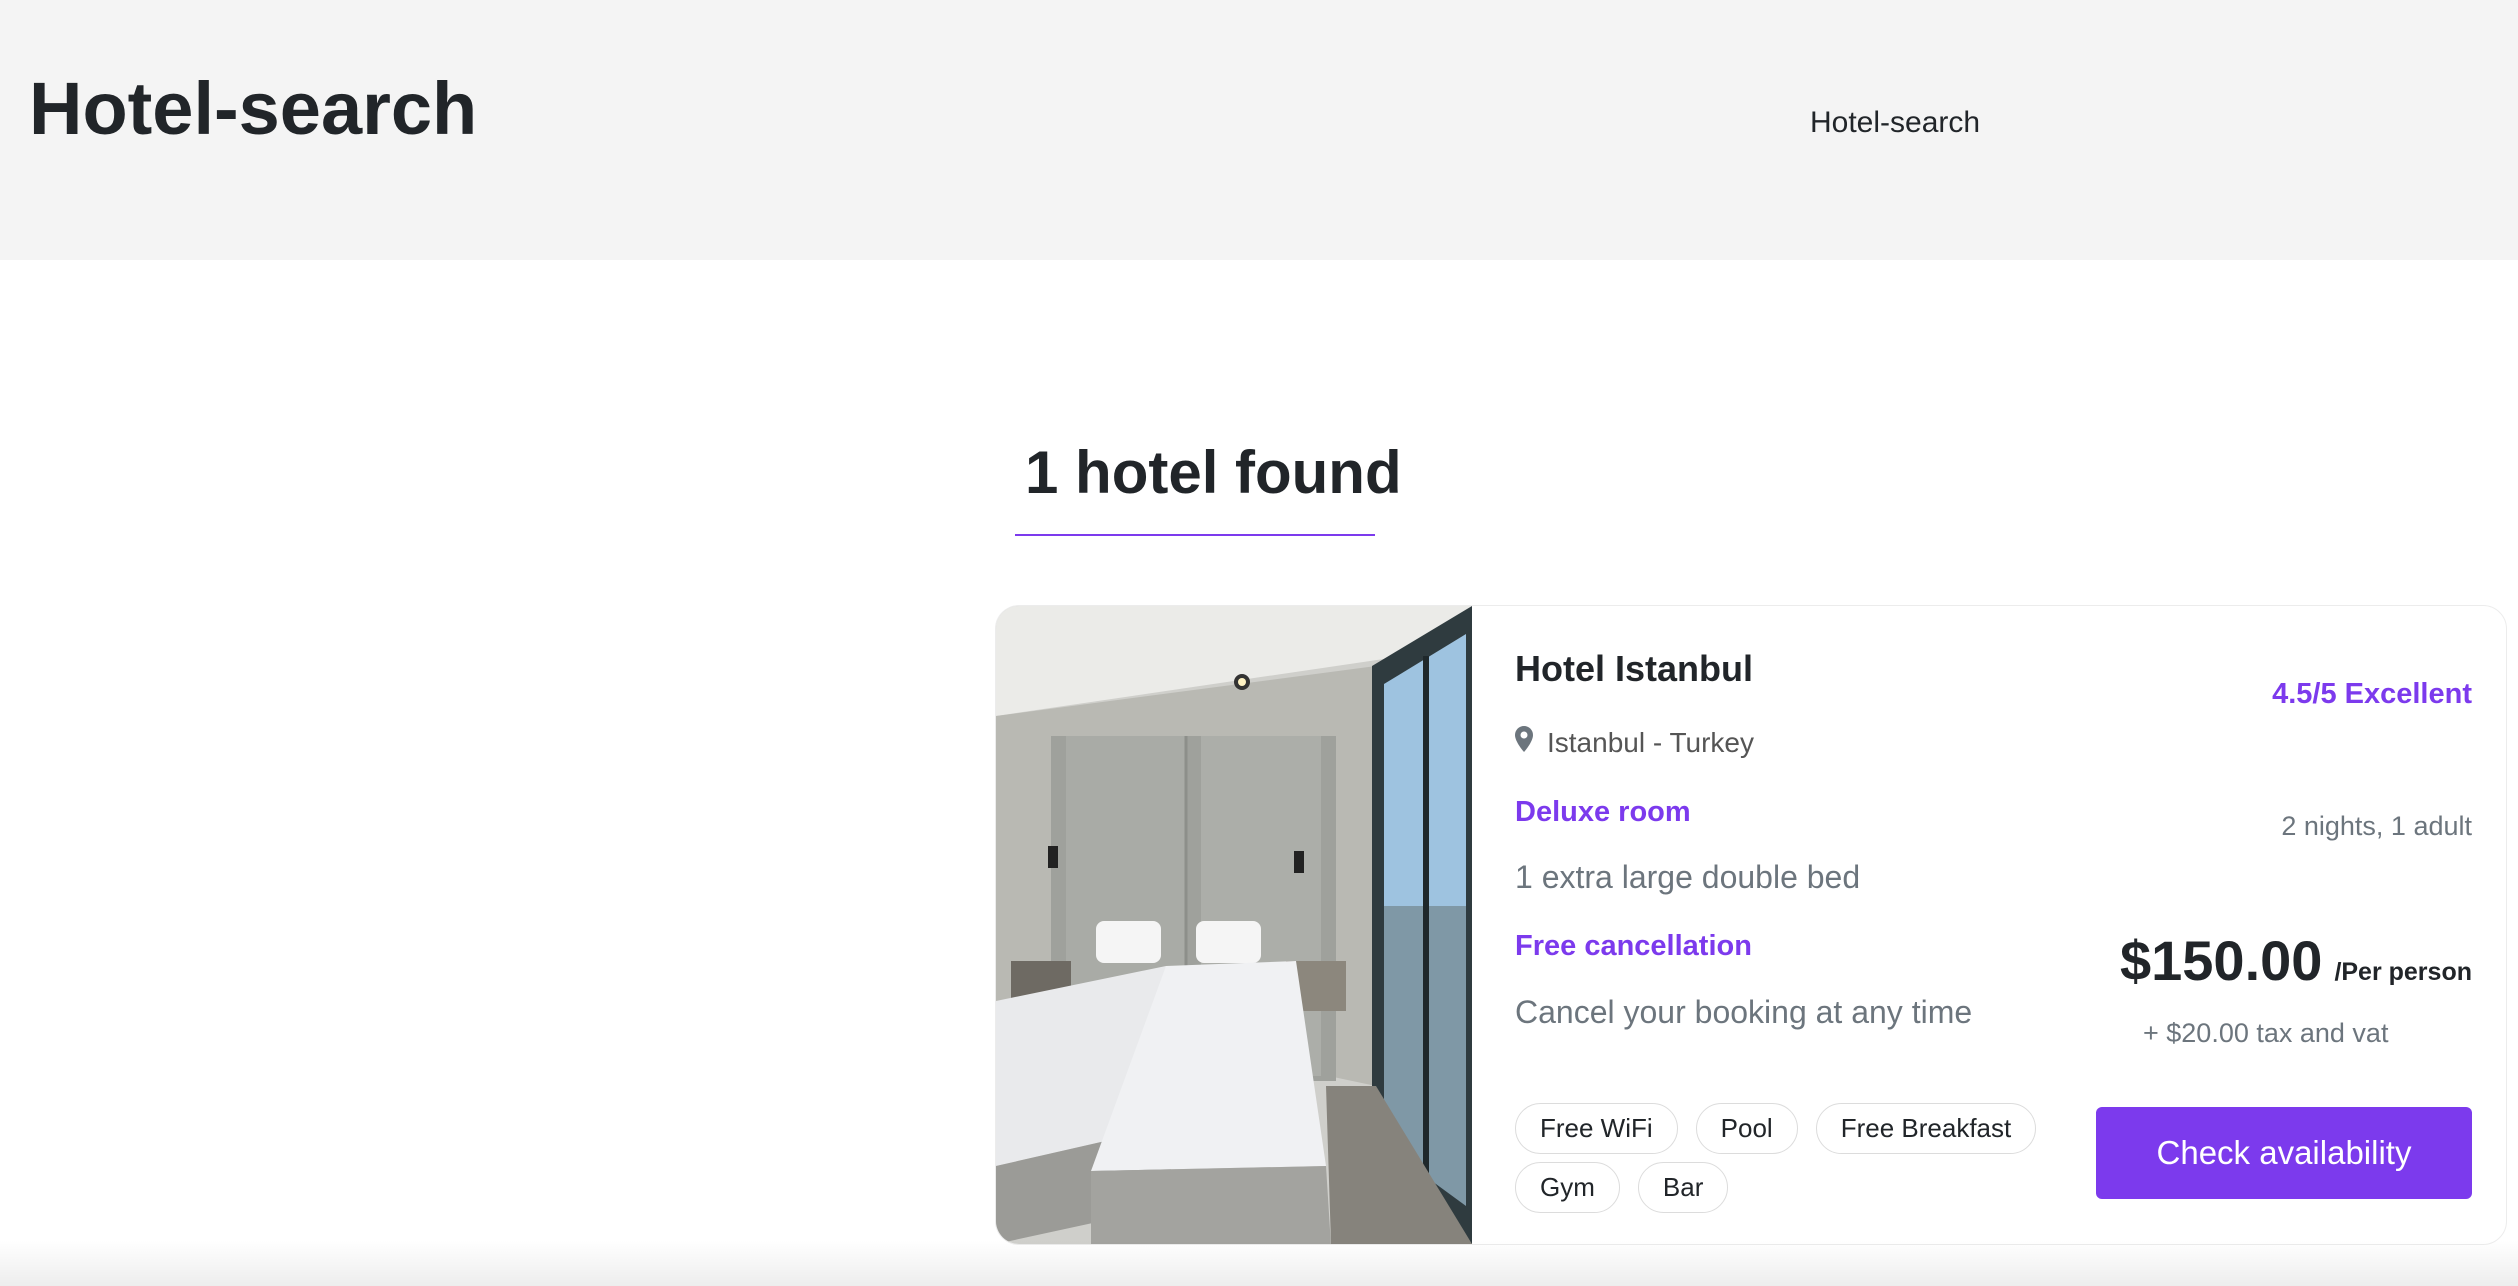  Describe the element at coordinates (1596, 1128) in the screenshot. I see `amenity-tag-free-wifi: Free WiFi` at that location.